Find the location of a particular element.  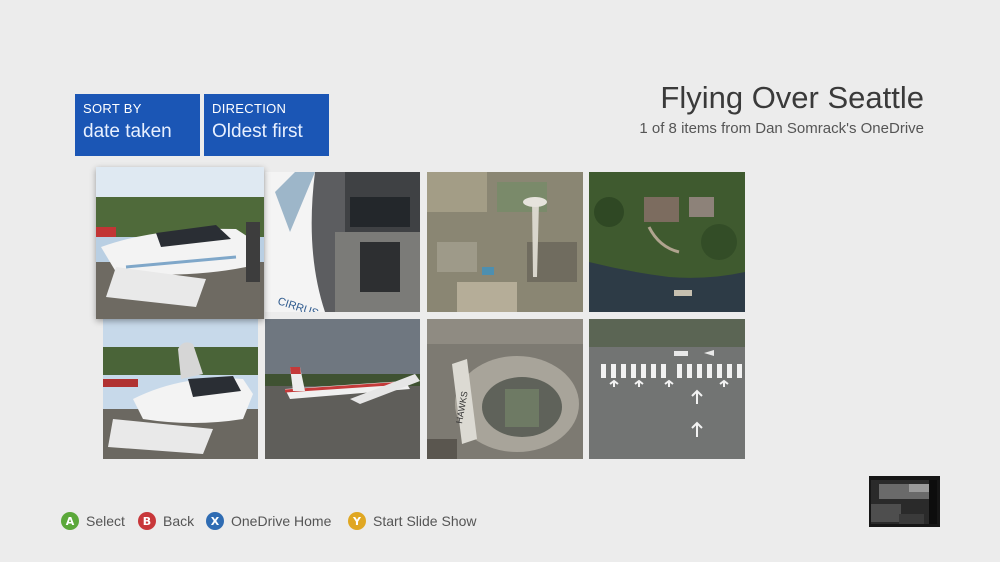

airplane-cockpit-boarding-photo is located at coordinates (180, 243).